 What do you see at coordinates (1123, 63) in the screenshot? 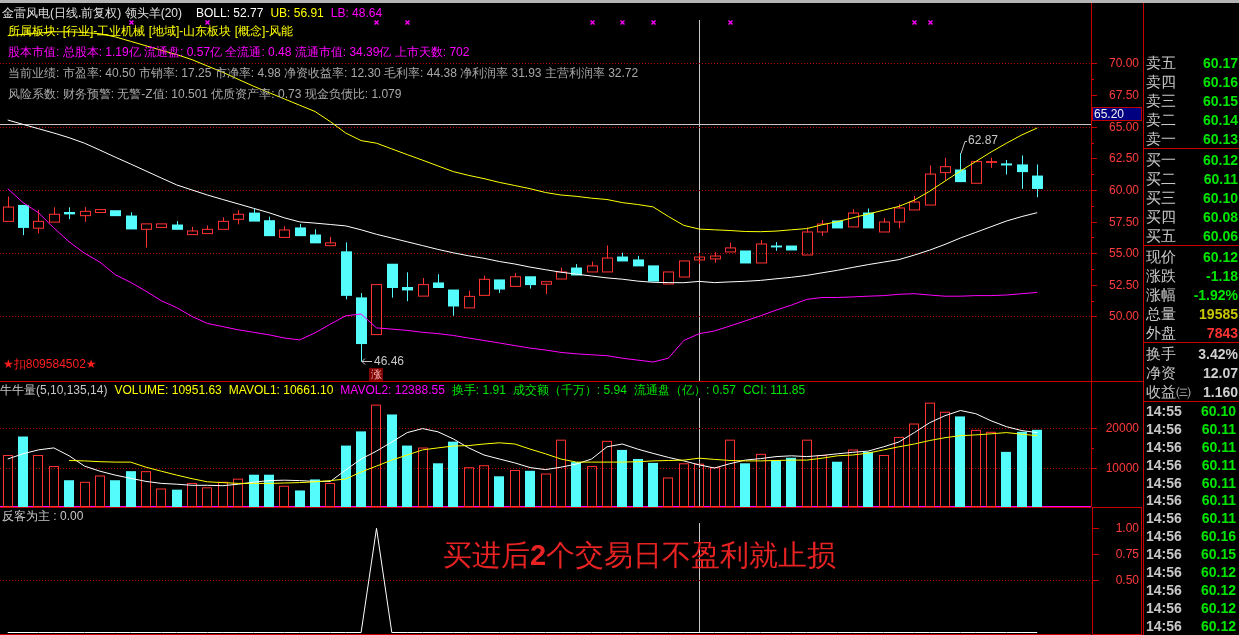
I see `axis-label: 70.00` at bounding box center [1123, 63].